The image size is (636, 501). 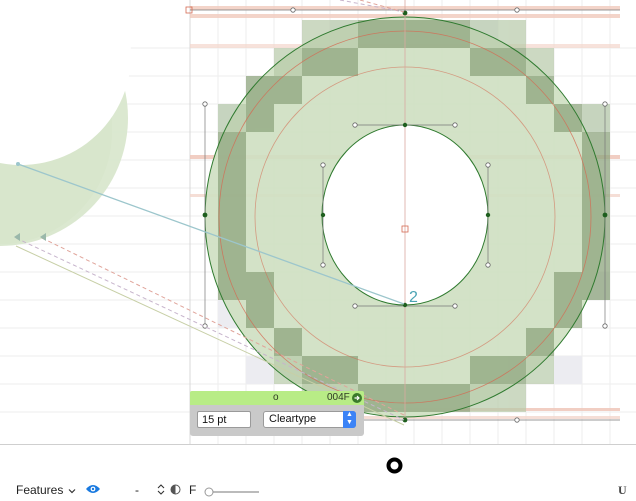 I want to click on chevron-down-icon, so click(x=72, y=491).